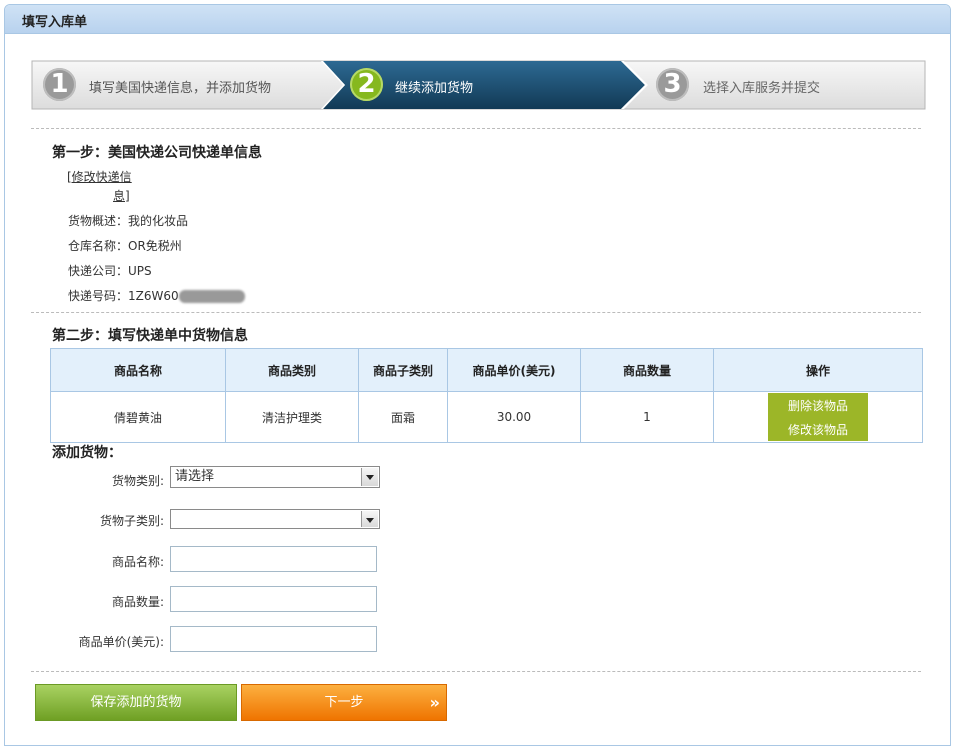 Image resolution: width=953 pixels, height=746 pixels. I want to click on info-label: 仓库名称：, so click(98, 246).